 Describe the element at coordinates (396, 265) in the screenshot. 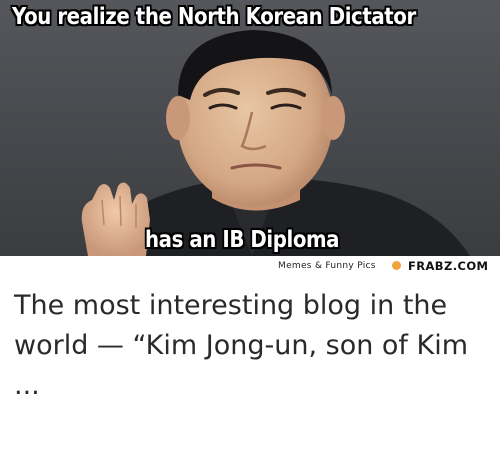

I see `frabz-logo-icon` at that location.